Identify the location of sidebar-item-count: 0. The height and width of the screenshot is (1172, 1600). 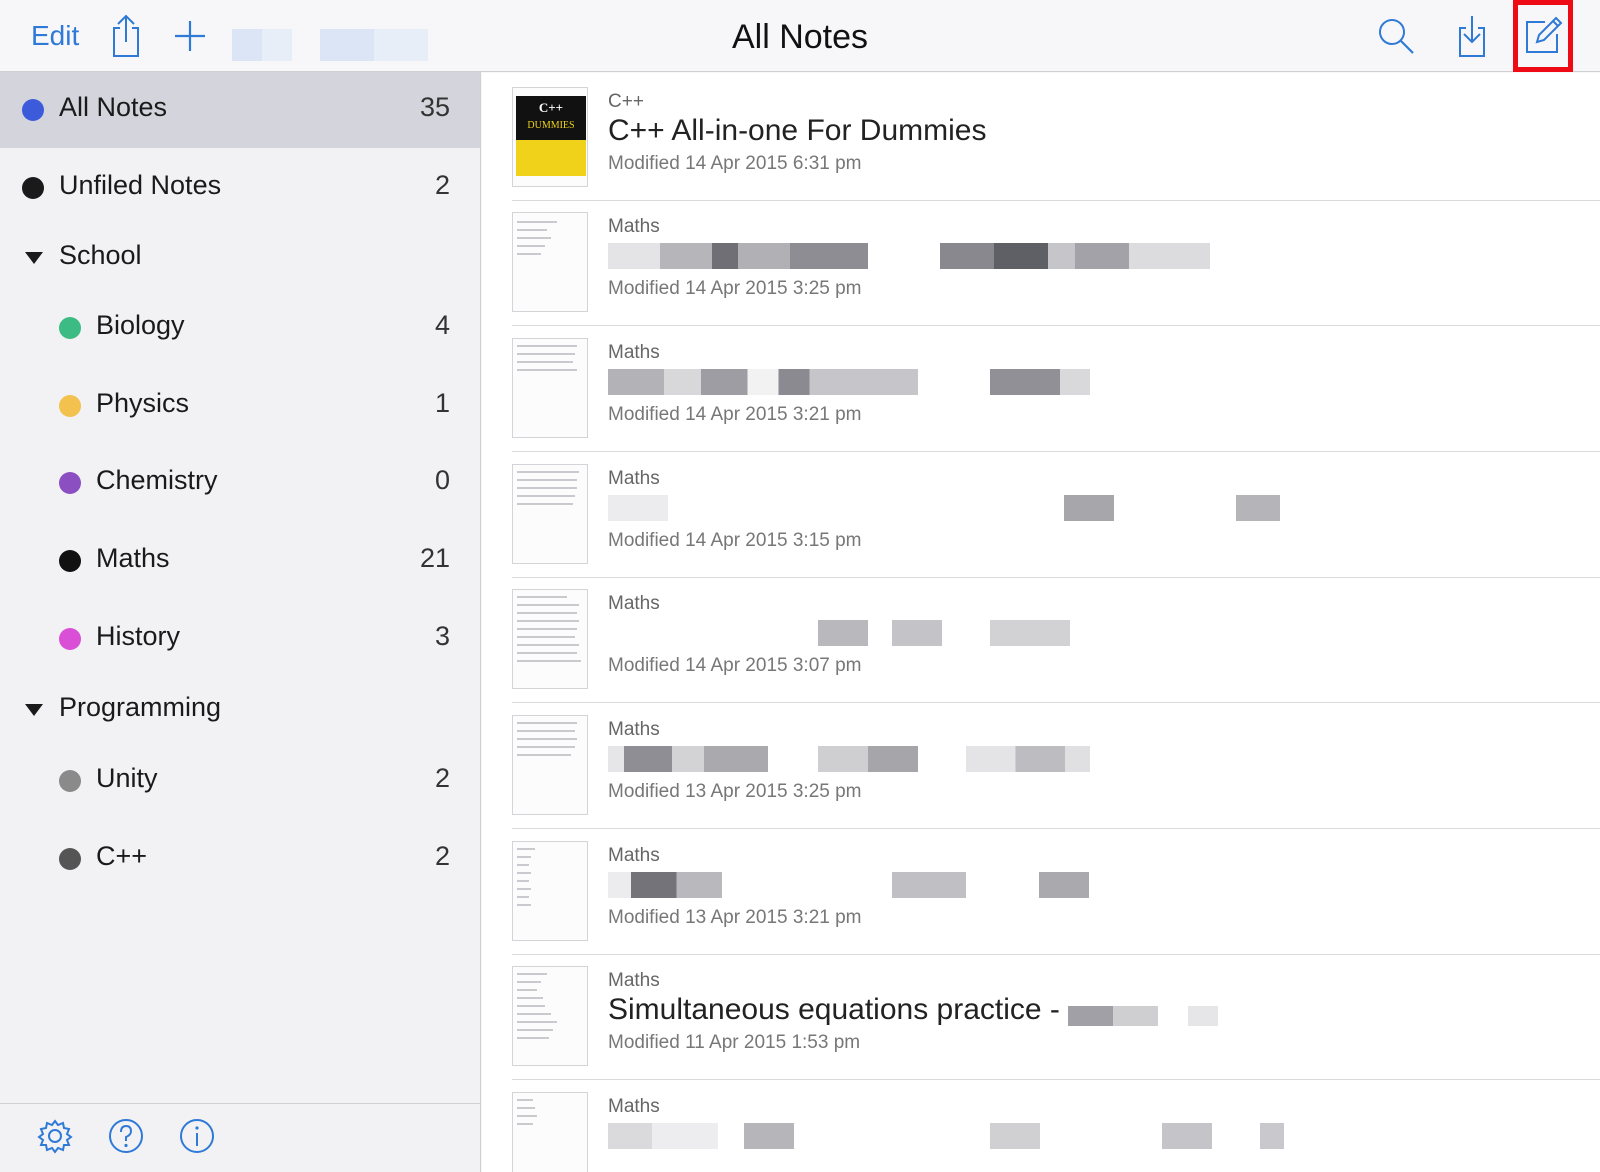
(442, 480).